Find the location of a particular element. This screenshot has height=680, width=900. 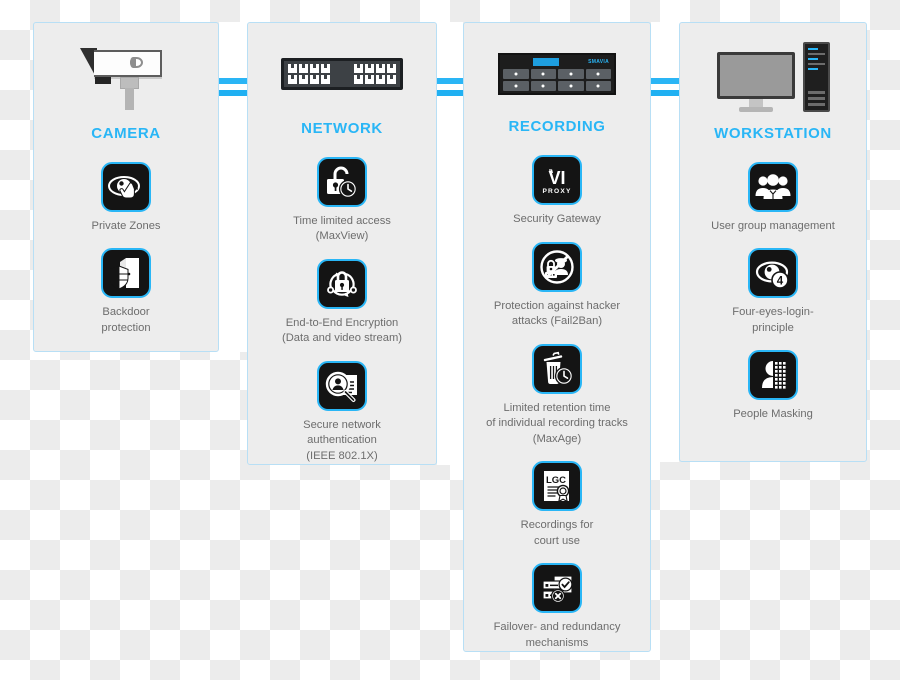

column-title-network: NETWORK is located at coordinates (342, 128).